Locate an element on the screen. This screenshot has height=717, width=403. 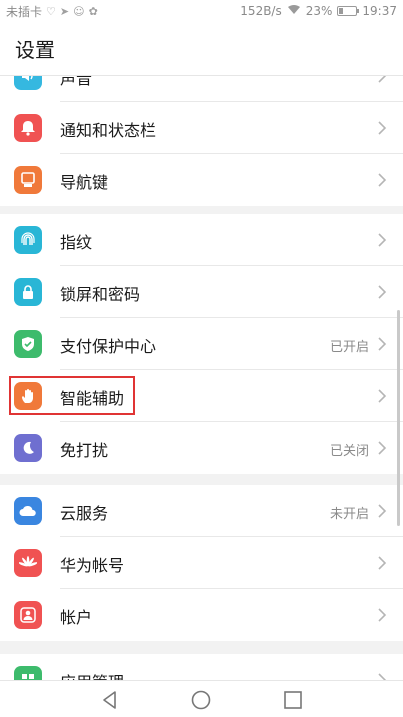
settings-item-label: 声音 is located at coordinates (76, 82).